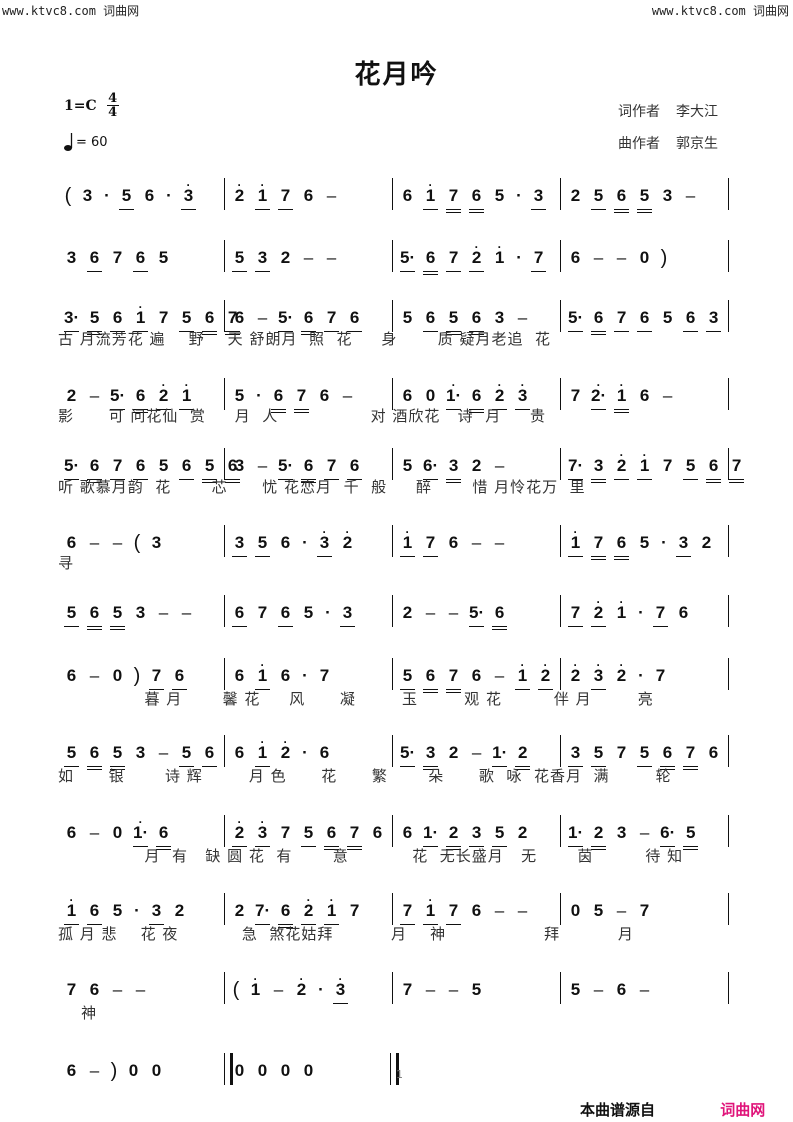  I want to click on note: 6·, so click(431, 468).